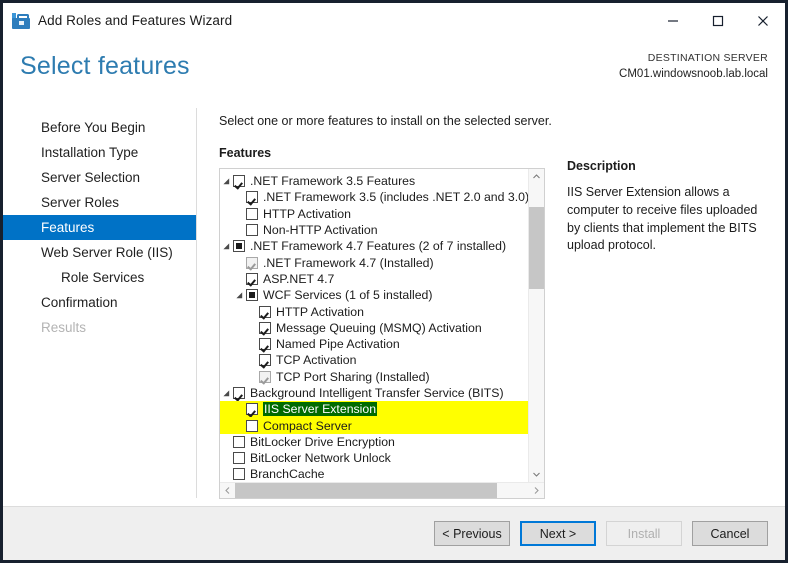 This screenshot has height=563, width=788. I want to click on nav-item-label: Features, so click(68, 227).